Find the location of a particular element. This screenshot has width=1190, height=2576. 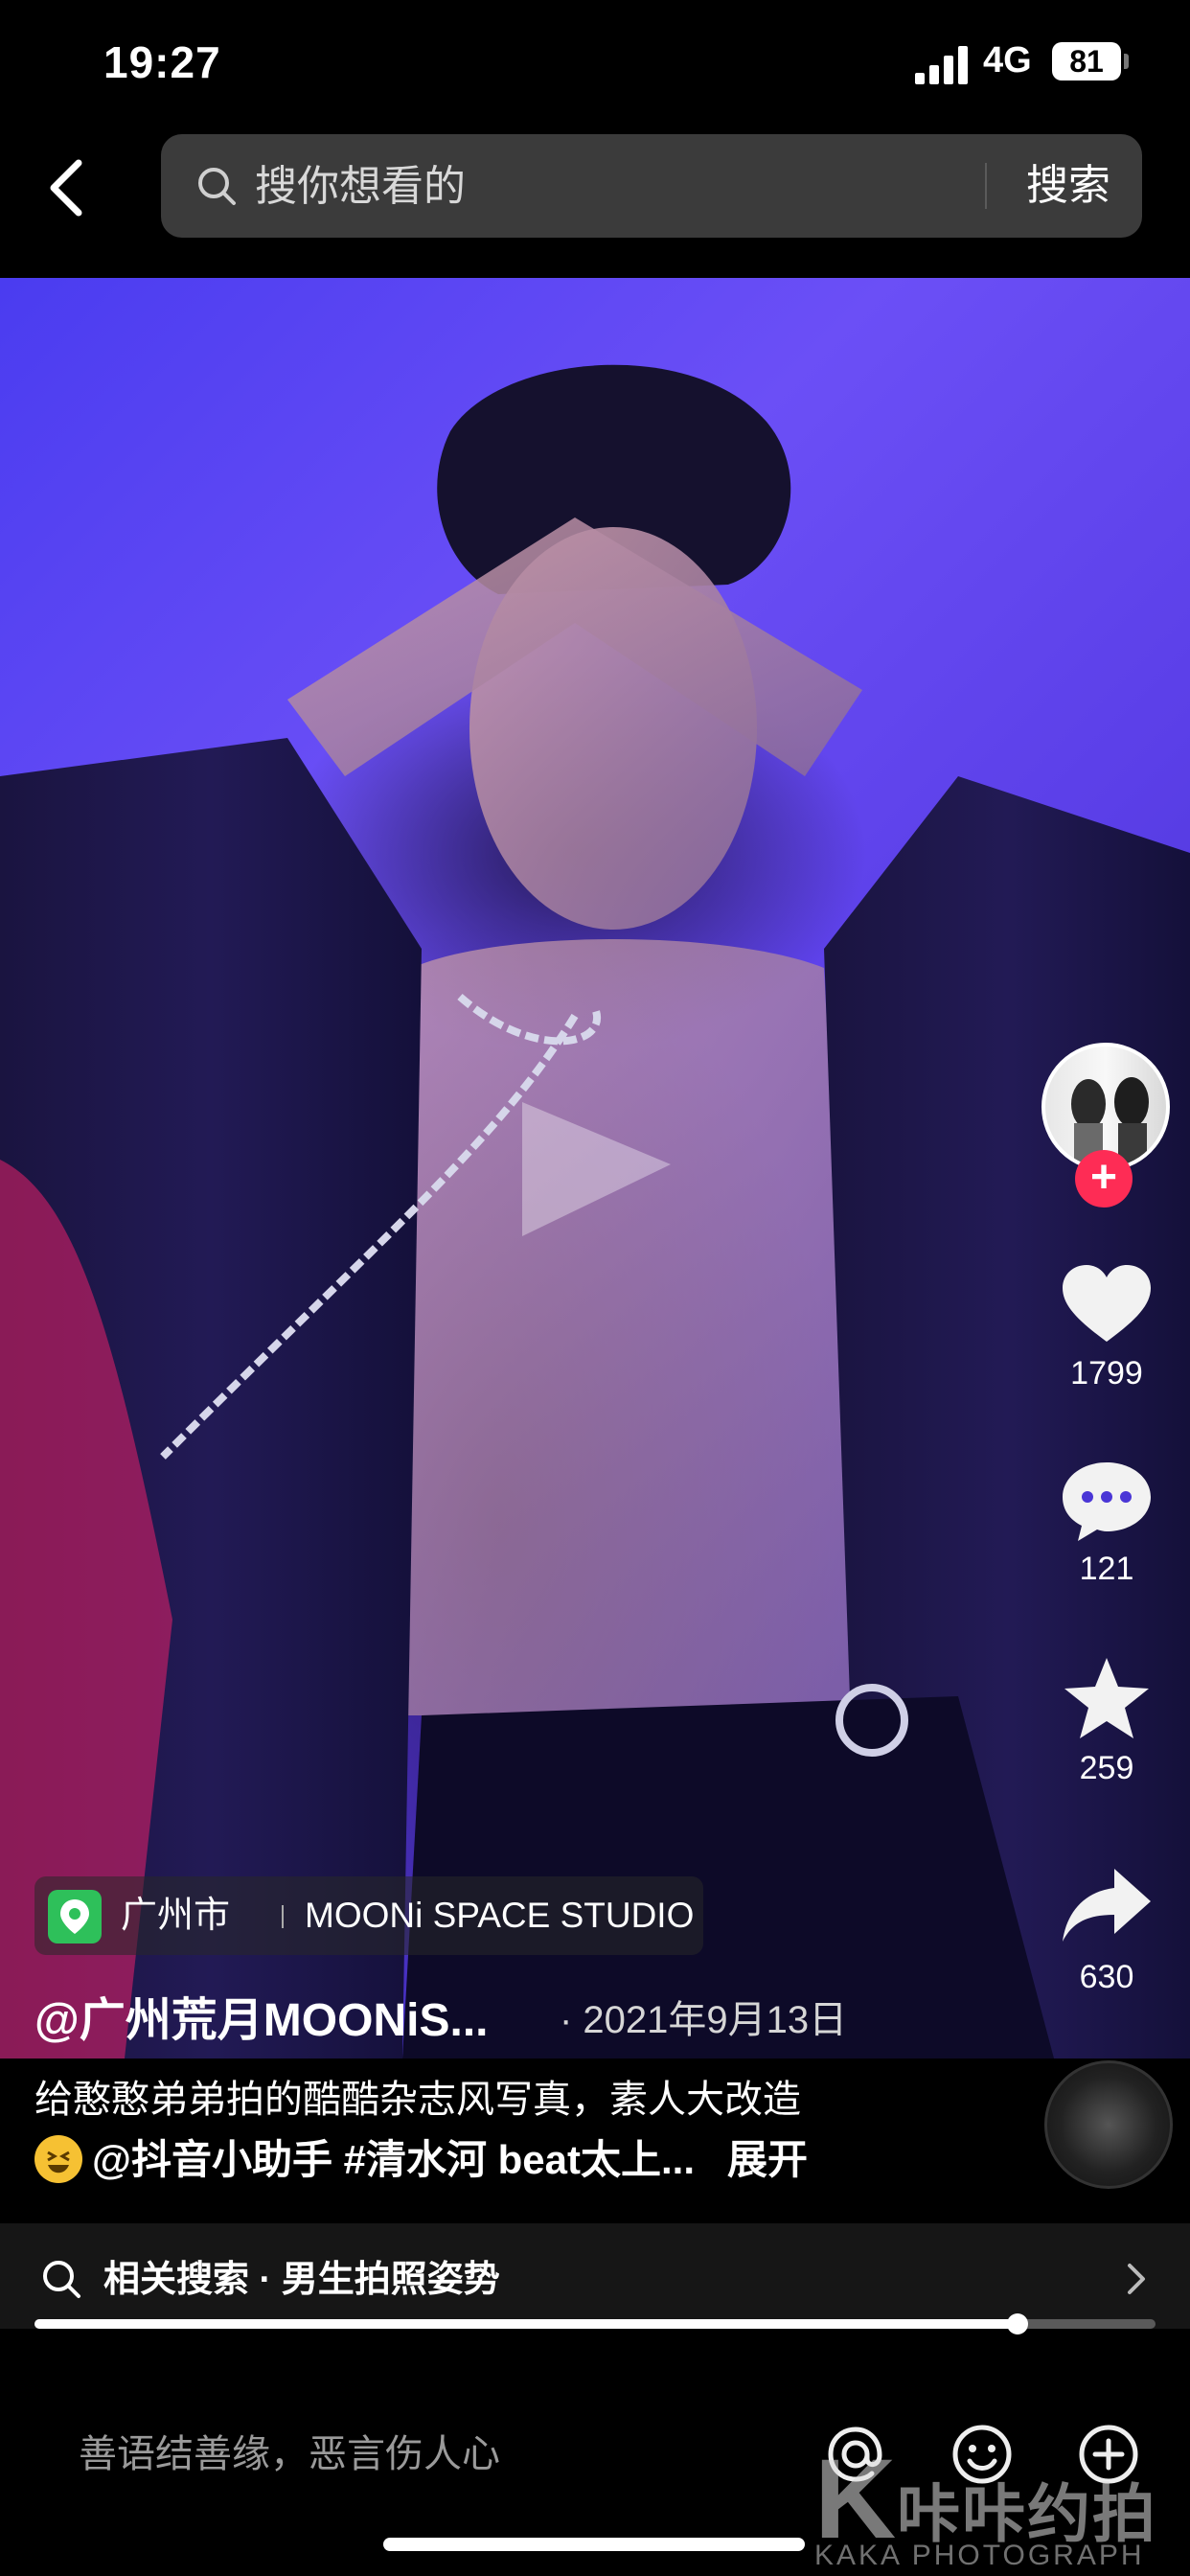

network-type: 4G is located at coordinates (1008, 60).